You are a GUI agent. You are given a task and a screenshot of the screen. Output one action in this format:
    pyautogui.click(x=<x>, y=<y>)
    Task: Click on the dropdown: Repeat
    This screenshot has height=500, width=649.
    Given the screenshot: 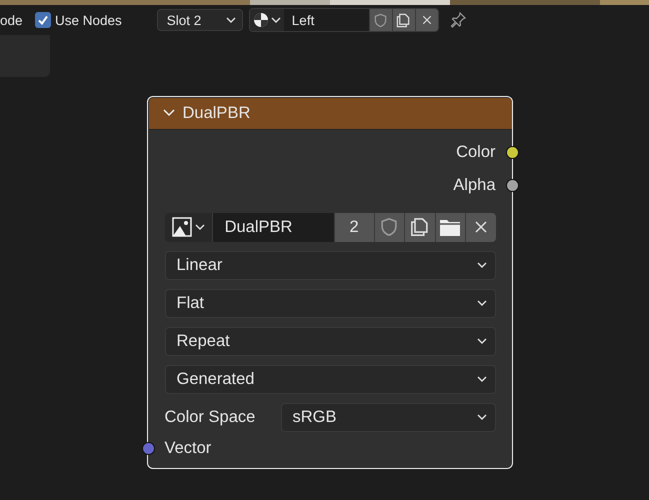 What is the action you would take?
    pyautogui.click(x=330, y=341)
    